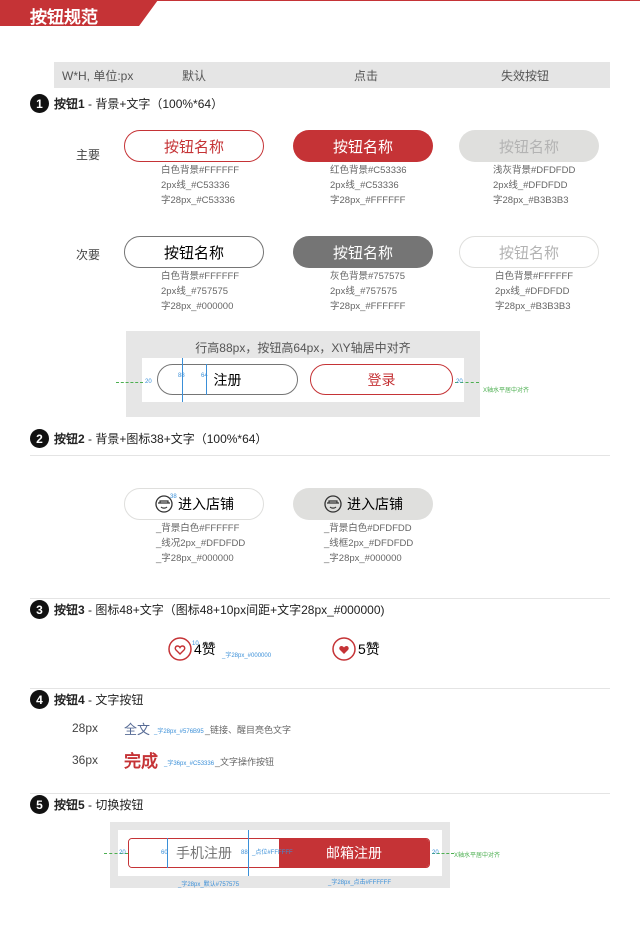 This screenshot has height=933, width=640. I want to click on header-disabled: 失效按钮, so click(525, 76).